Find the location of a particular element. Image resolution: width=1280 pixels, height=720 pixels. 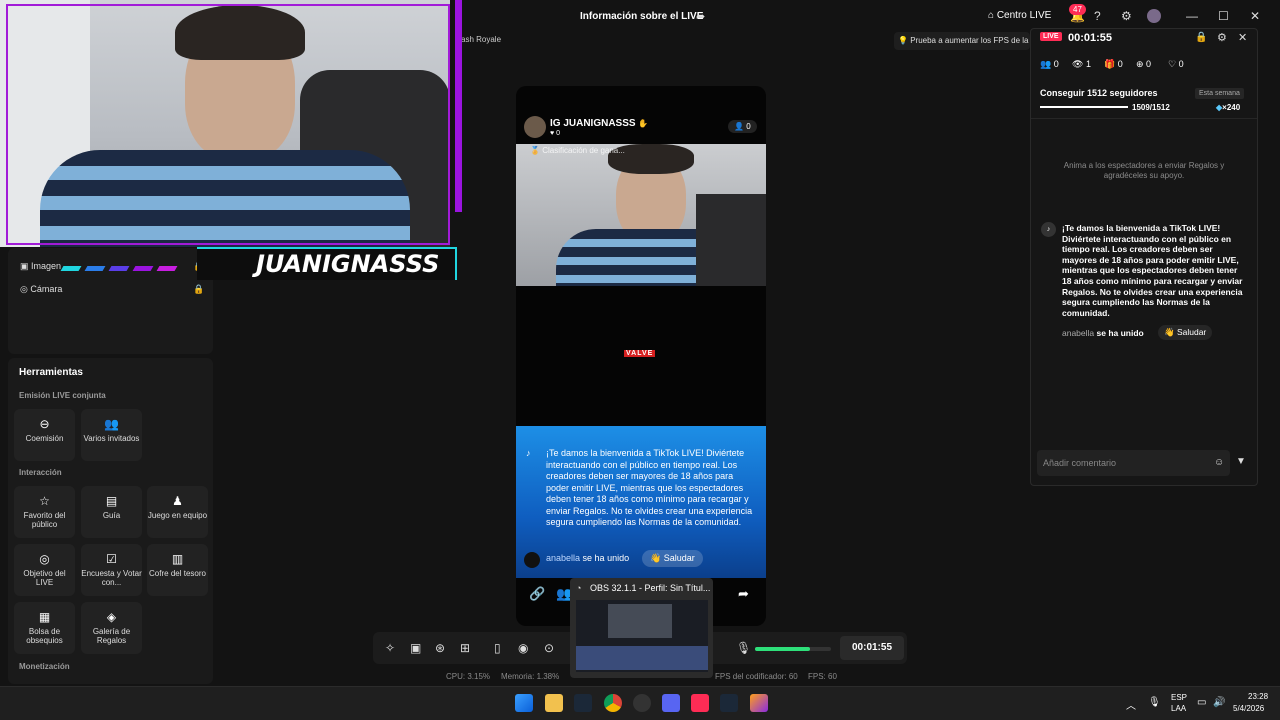

tool-label: Cofre del tesoro is located at coordinates (177, 573).